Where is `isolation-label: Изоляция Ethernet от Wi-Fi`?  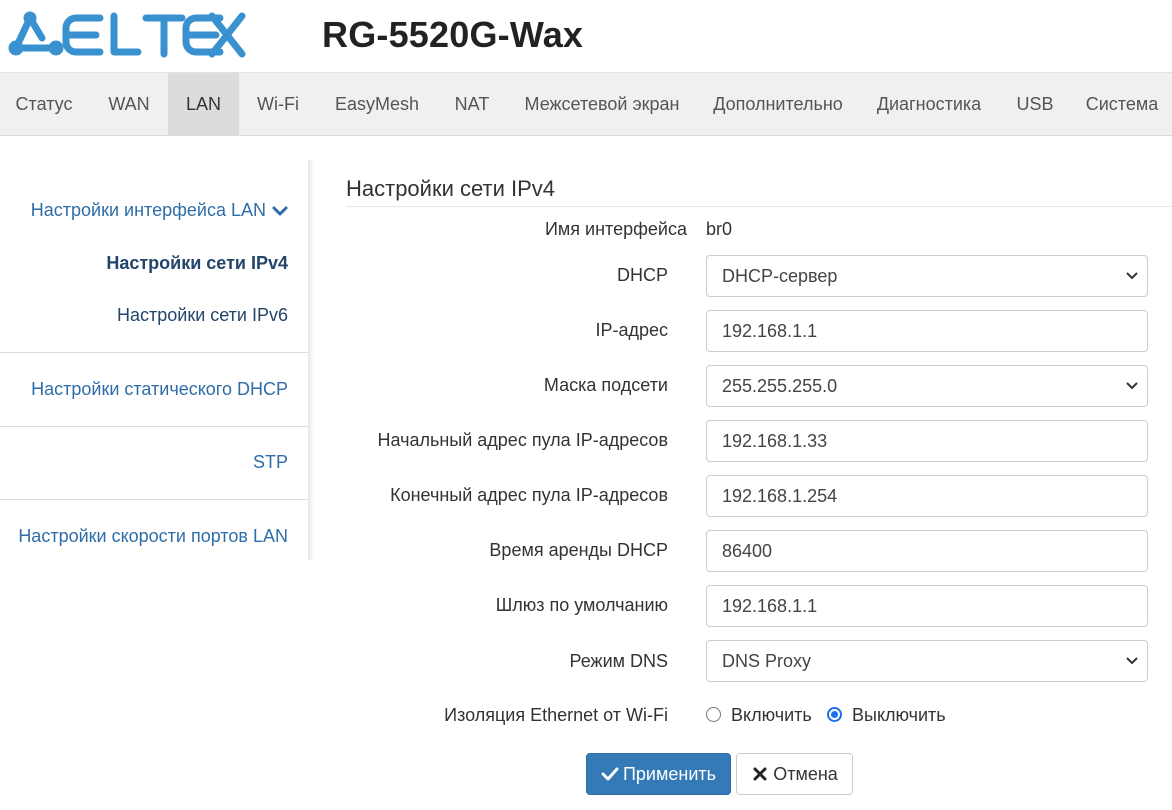
isolation-label: Изоляция Ethernet от Wi-Fi is located at coordinates (556, 715).